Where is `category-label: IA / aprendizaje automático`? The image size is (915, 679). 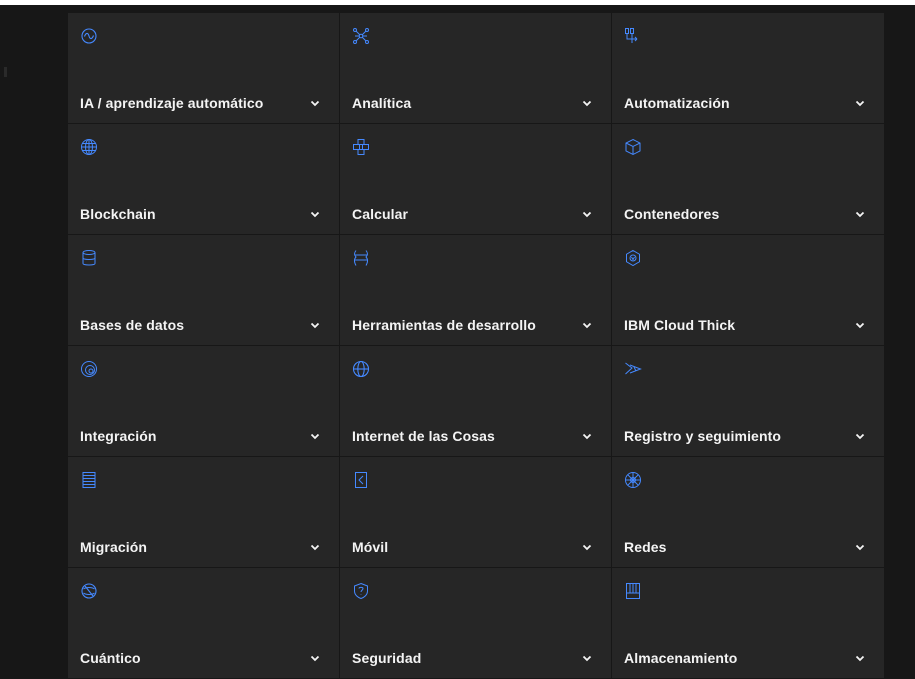 category-label: IA / aprendizaje automático is located at coordinates (172, 103).